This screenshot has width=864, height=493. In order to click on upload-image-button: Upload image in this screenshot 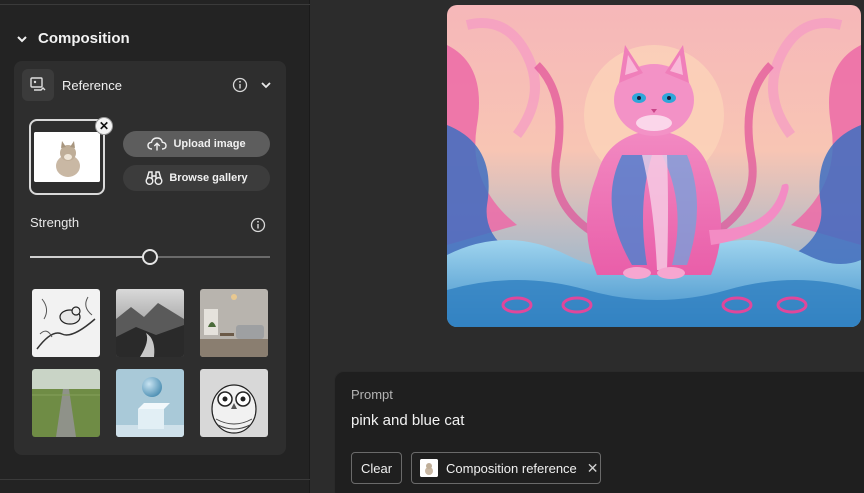, I will do `click(196, 144)`.